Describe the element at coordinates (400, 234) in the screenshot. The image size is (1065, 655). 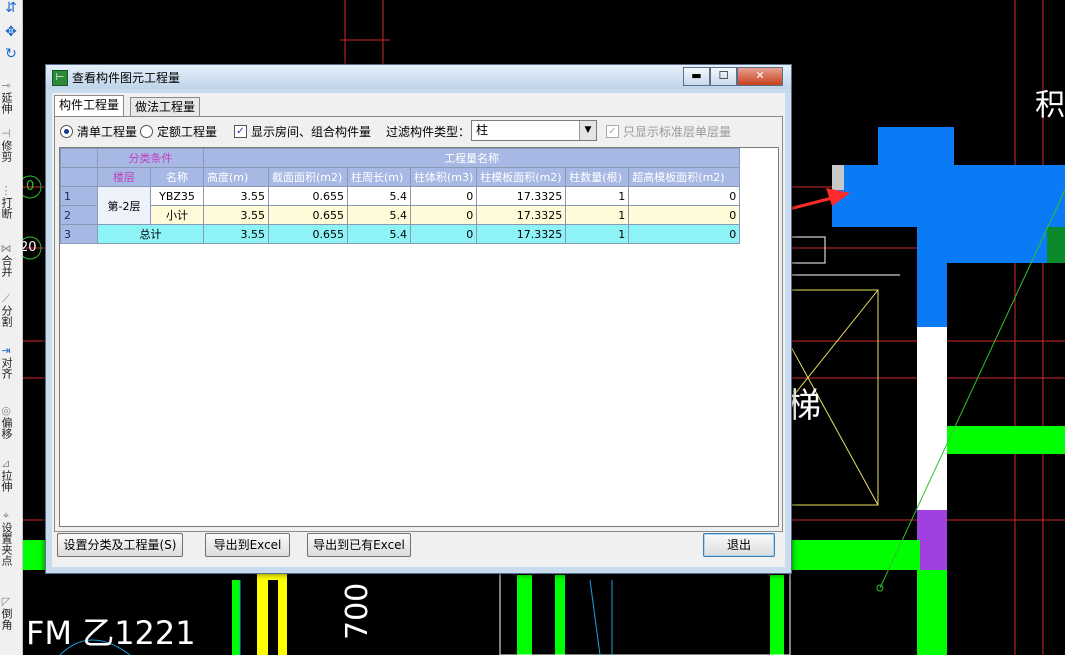
I see `table-row: 3 总计 3.55 0.655 5.4 0 17.3325 1 0` at that location.